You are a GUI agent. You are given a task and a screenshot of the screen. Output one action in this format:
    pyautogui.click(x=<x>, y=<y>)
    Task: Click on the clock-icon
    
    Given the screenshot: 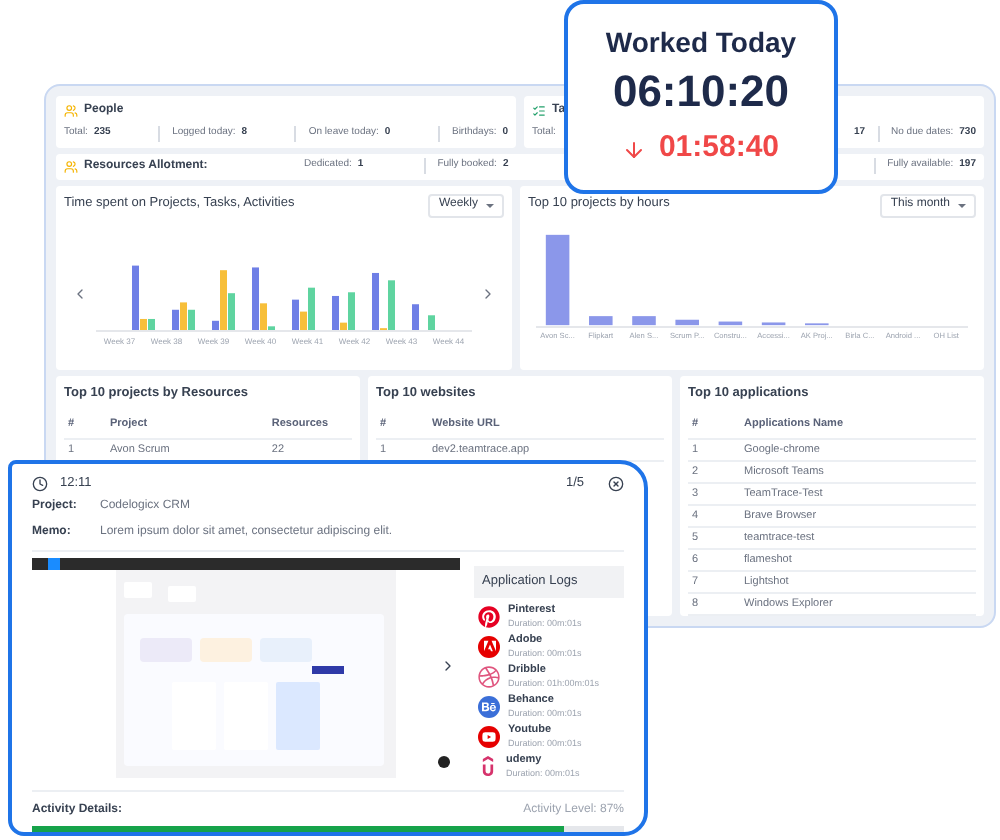 What is the action you would take?
    pyautogui.click(x=40, y=483)
    